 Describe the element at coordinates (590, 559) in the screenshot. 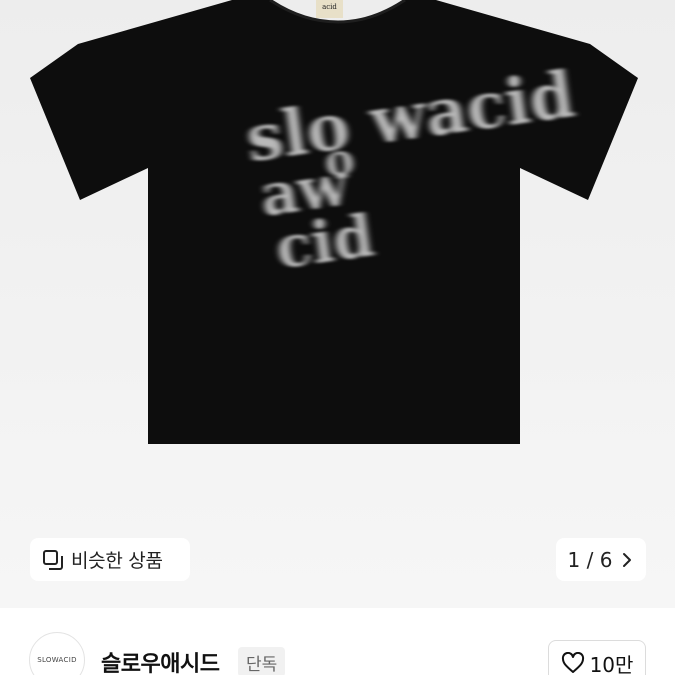

I see `image-pager-count: 1 / 6` at that location.